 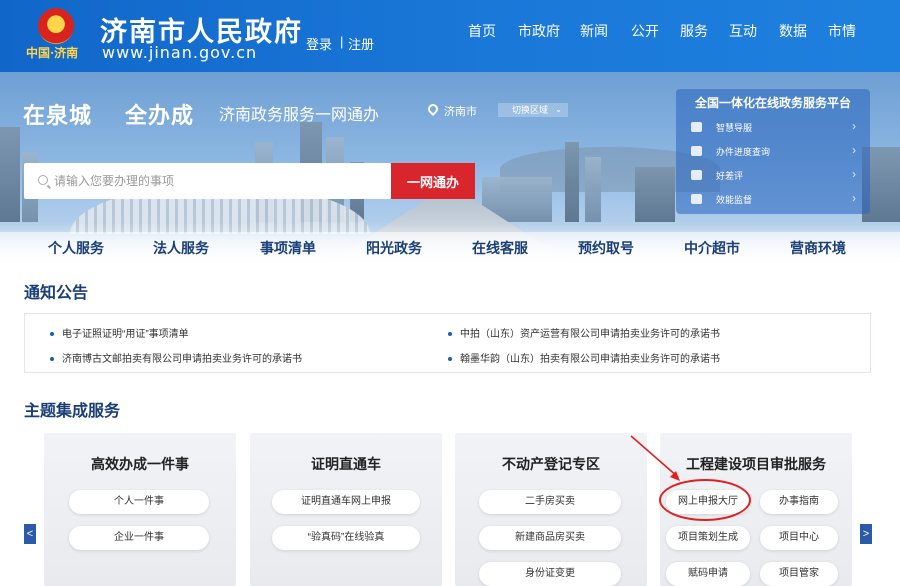 What do you see at coordinates (866, 534) in the screenshot?
I see `carousel-next-button: >` at bounding box center [866, 534].